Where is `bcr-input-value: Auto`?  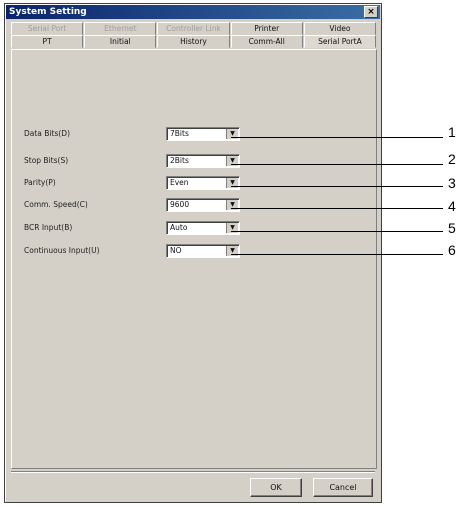 bcr-input-value: Auto is located at coordinates (179, 227).